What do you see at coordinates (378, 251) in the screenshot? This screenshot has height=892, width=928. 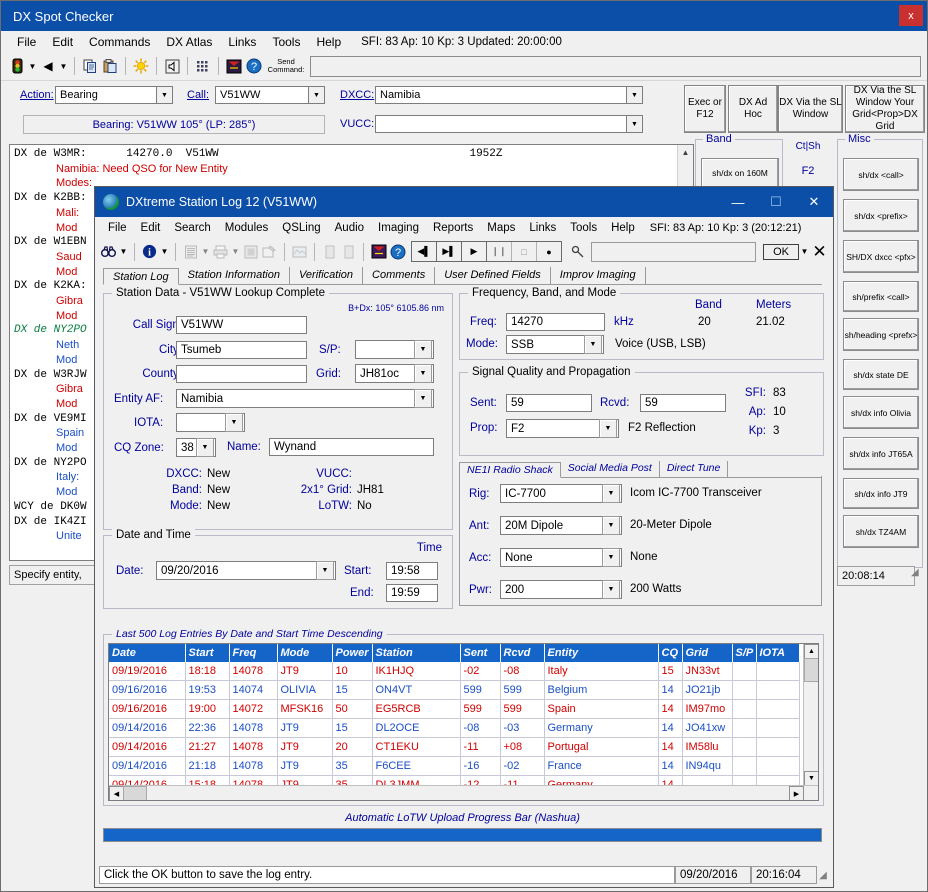 I see `logbook-icon` at bounding box center [378, 251].